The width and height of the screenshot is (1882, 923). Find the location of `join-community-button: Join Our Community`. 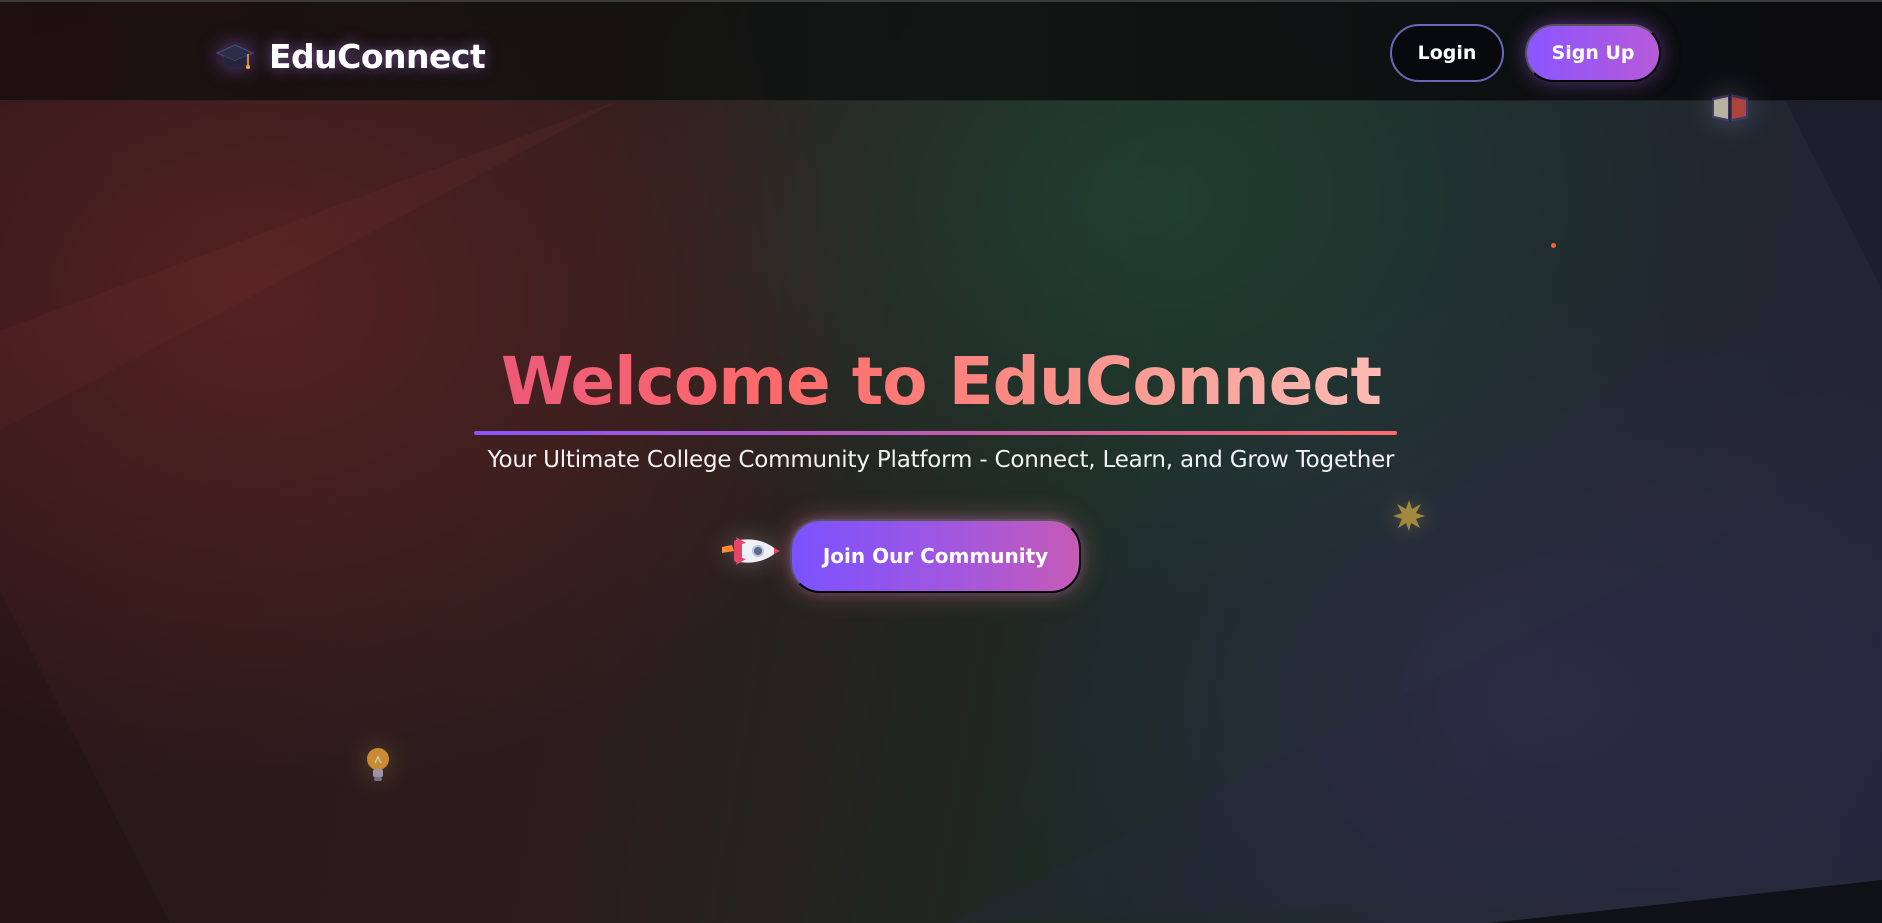

join-community-button: Join Our Community is located at coordinates (935, 556).